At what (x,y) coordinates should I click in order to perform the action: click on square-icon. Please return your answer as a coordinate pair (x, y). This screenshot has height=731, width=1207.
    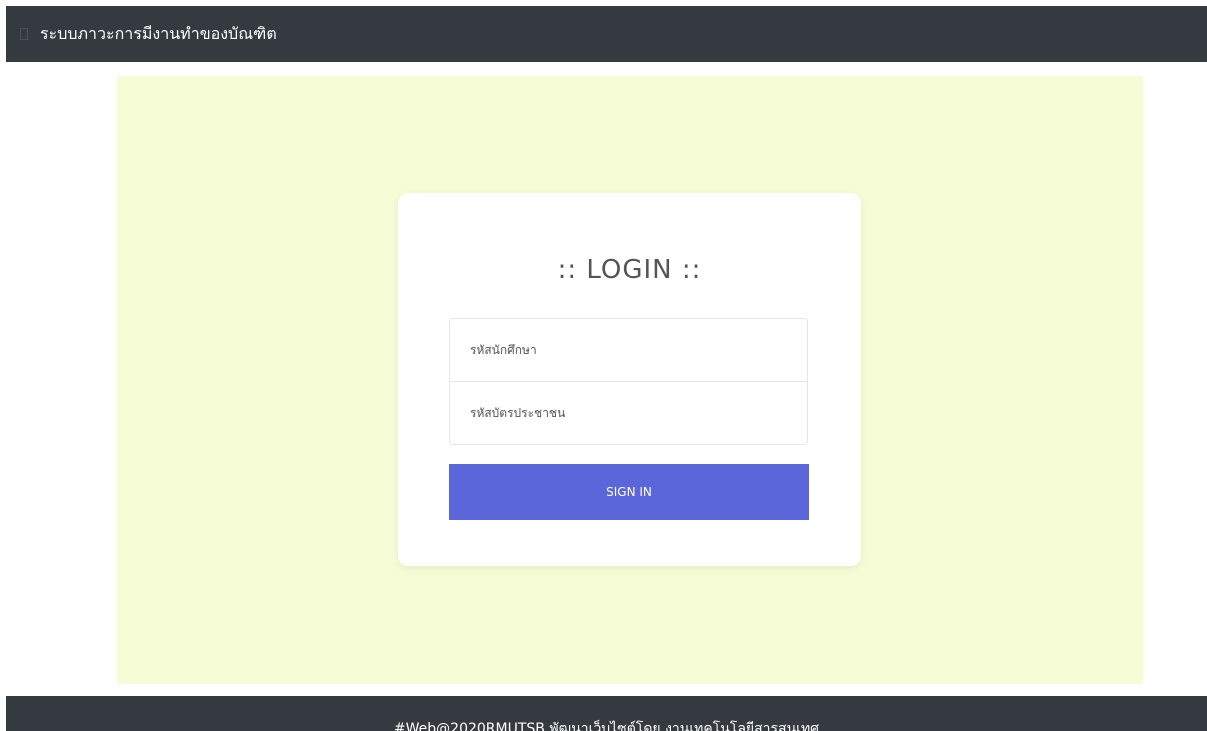
    Looking at the image, I should click on (24, 34).